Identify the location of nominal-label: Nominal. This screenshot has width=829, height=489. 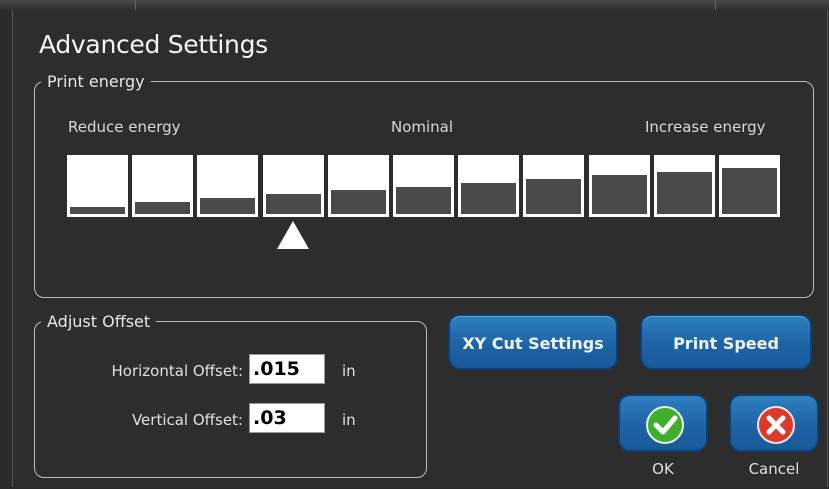
(422, 127).